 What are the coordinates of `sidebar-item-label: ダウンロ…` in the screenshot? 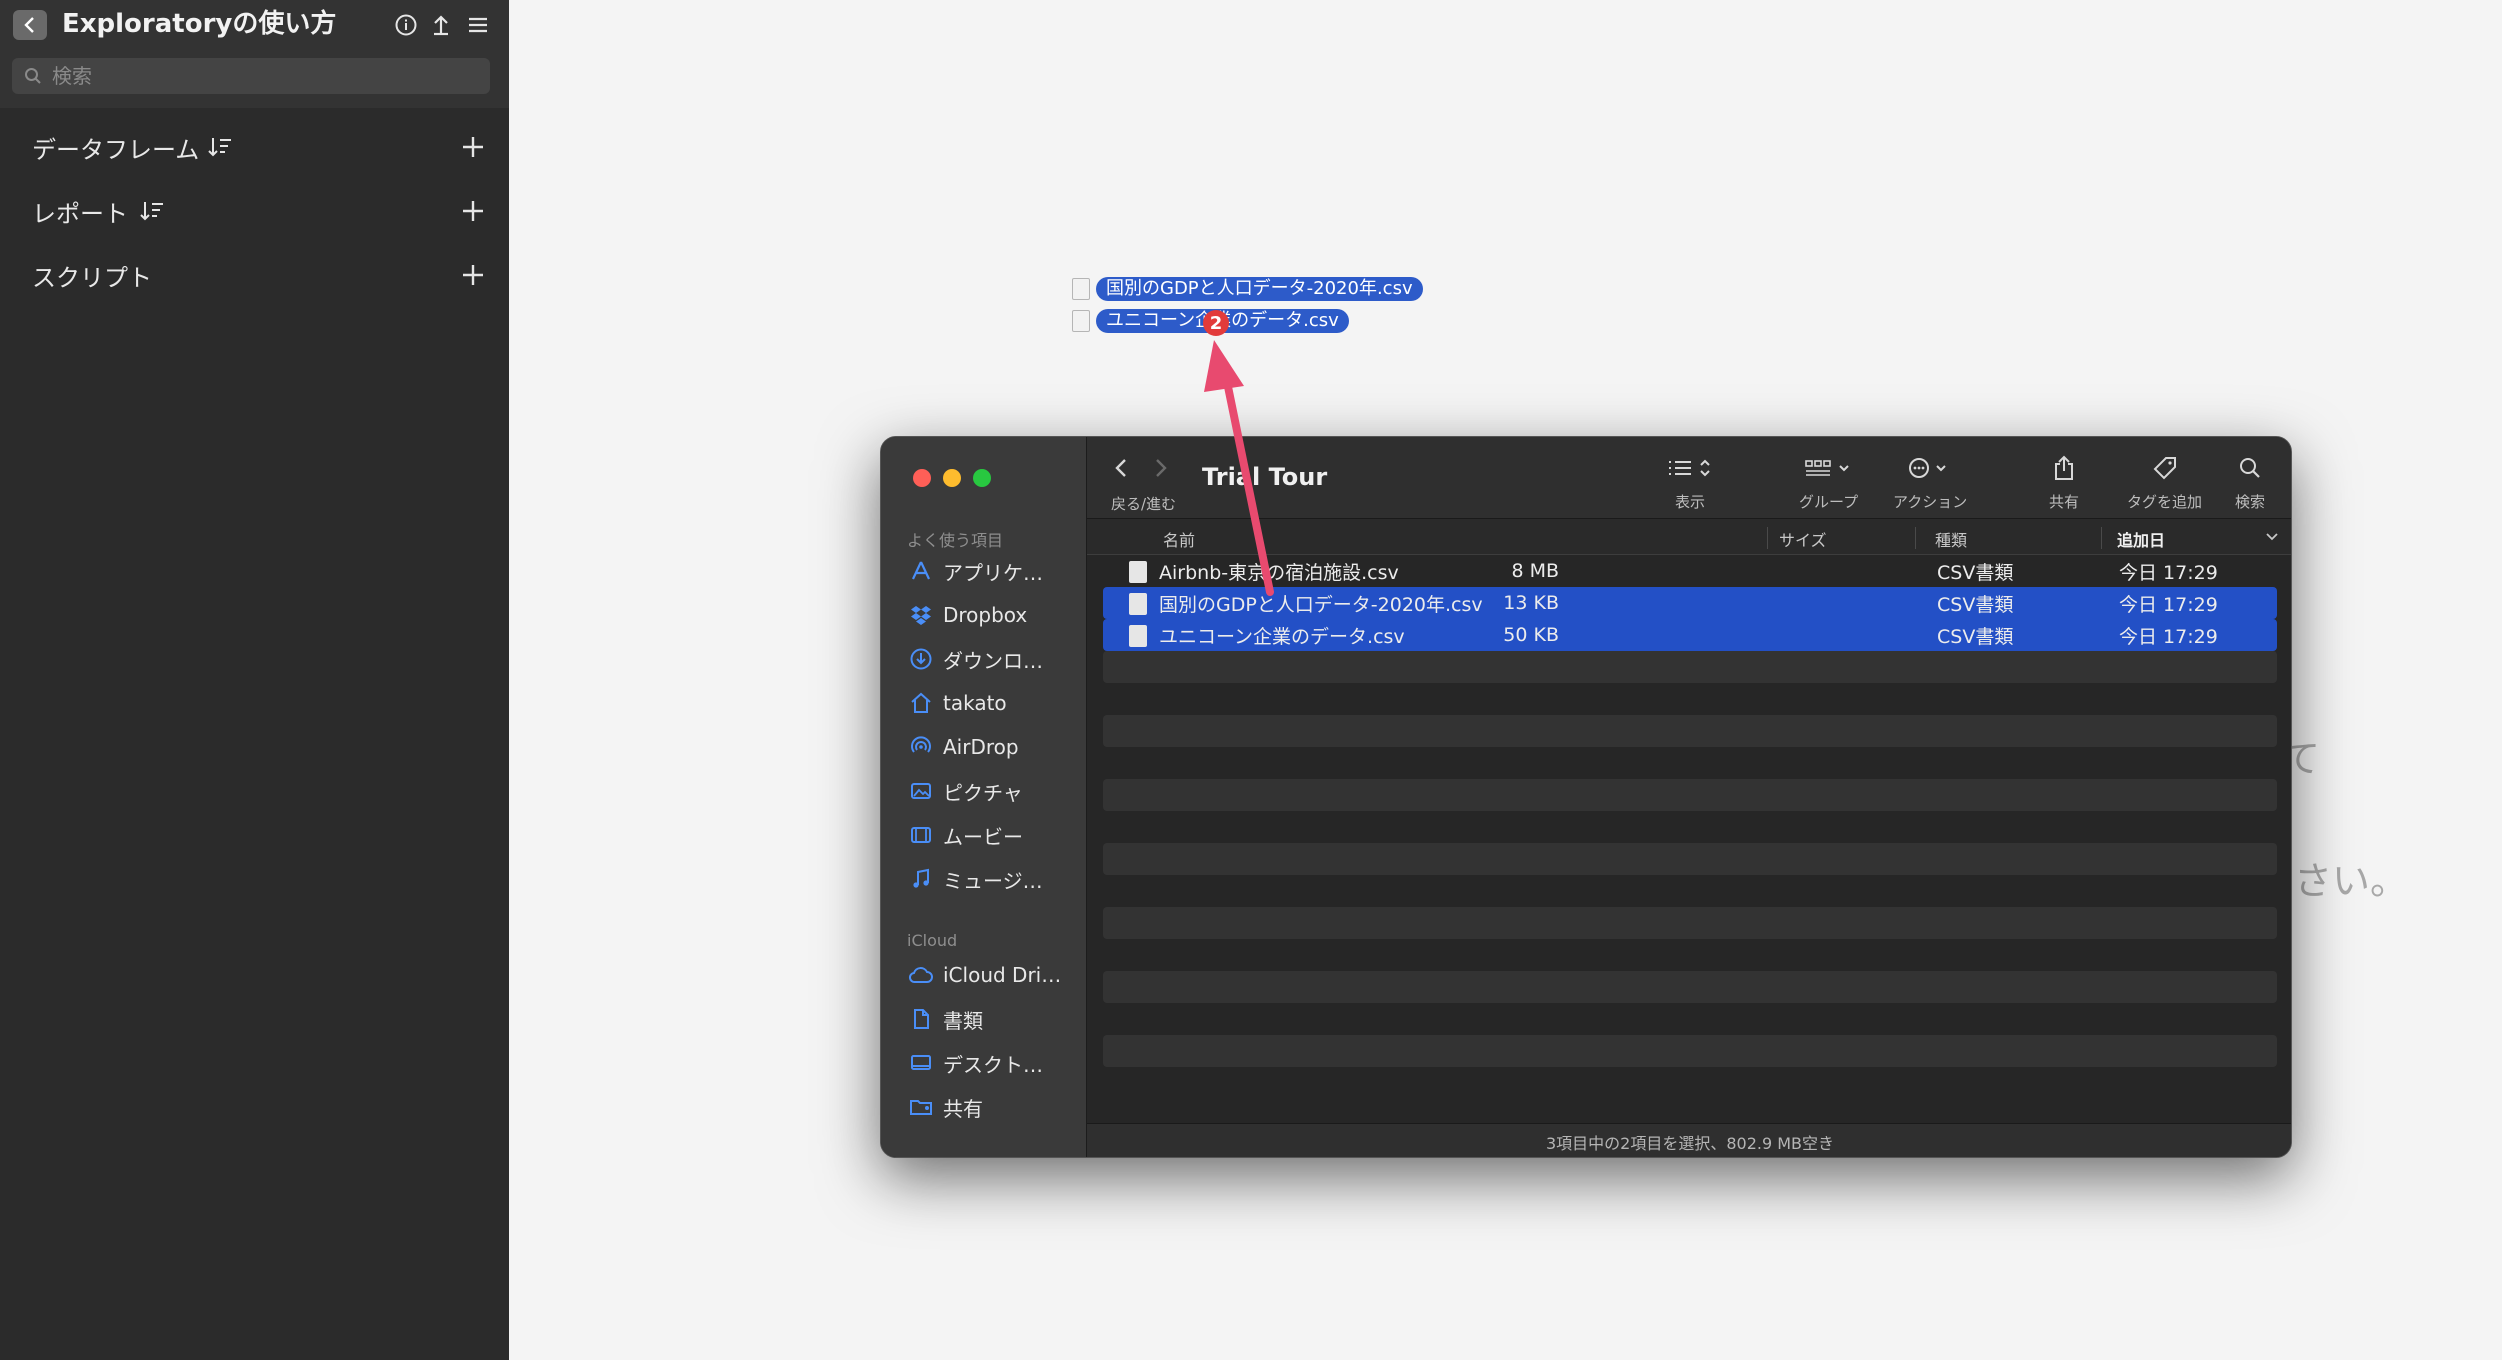 It's located at (993, 660).